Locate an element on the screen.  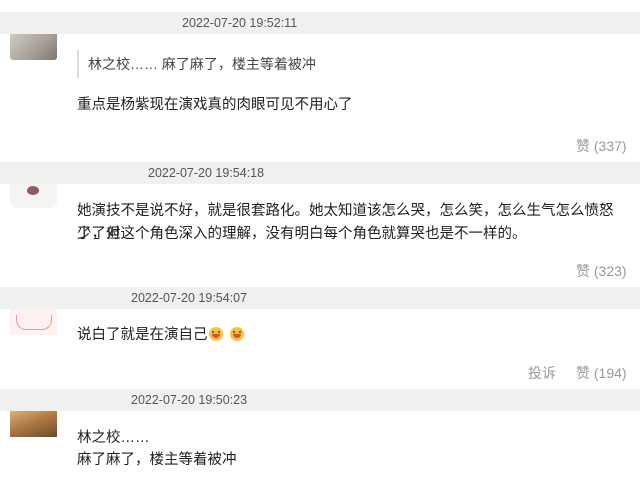
report-button: 投诉 is located at coordinates (542, 373).